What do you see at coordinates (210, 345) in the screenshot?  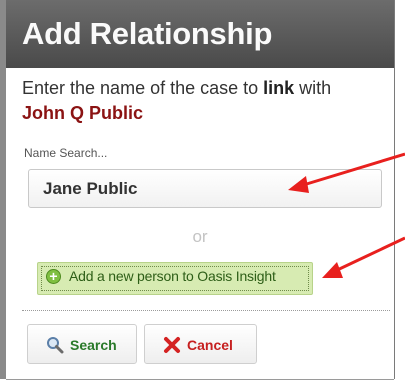 I see `cancel-button-label: Cancel` at bounding box center [210, 345].